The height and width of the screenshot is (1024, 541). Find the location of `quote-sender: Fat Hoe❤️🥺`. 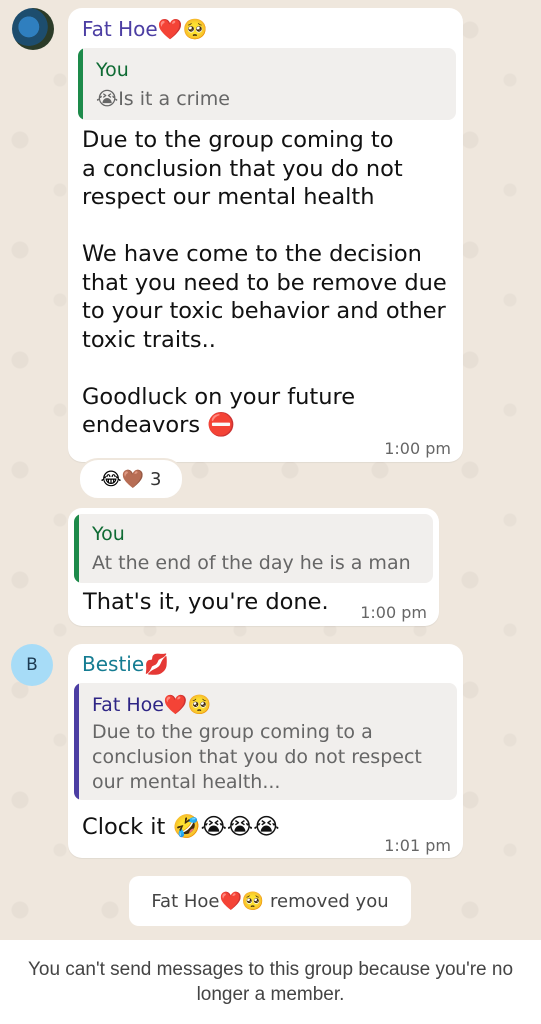

quote-sender: Fat Hoe❤️🥺 is located at coordinates (152, 705).